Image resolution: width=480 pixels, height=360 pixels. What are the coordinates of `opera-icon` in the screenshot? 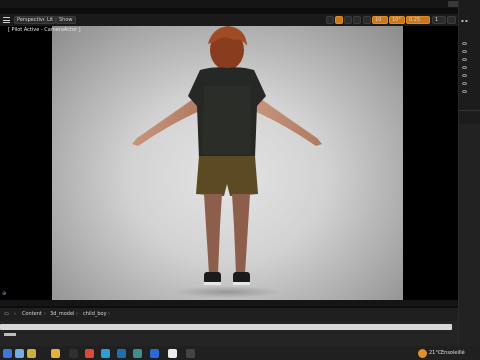 It's located at (89, 353).